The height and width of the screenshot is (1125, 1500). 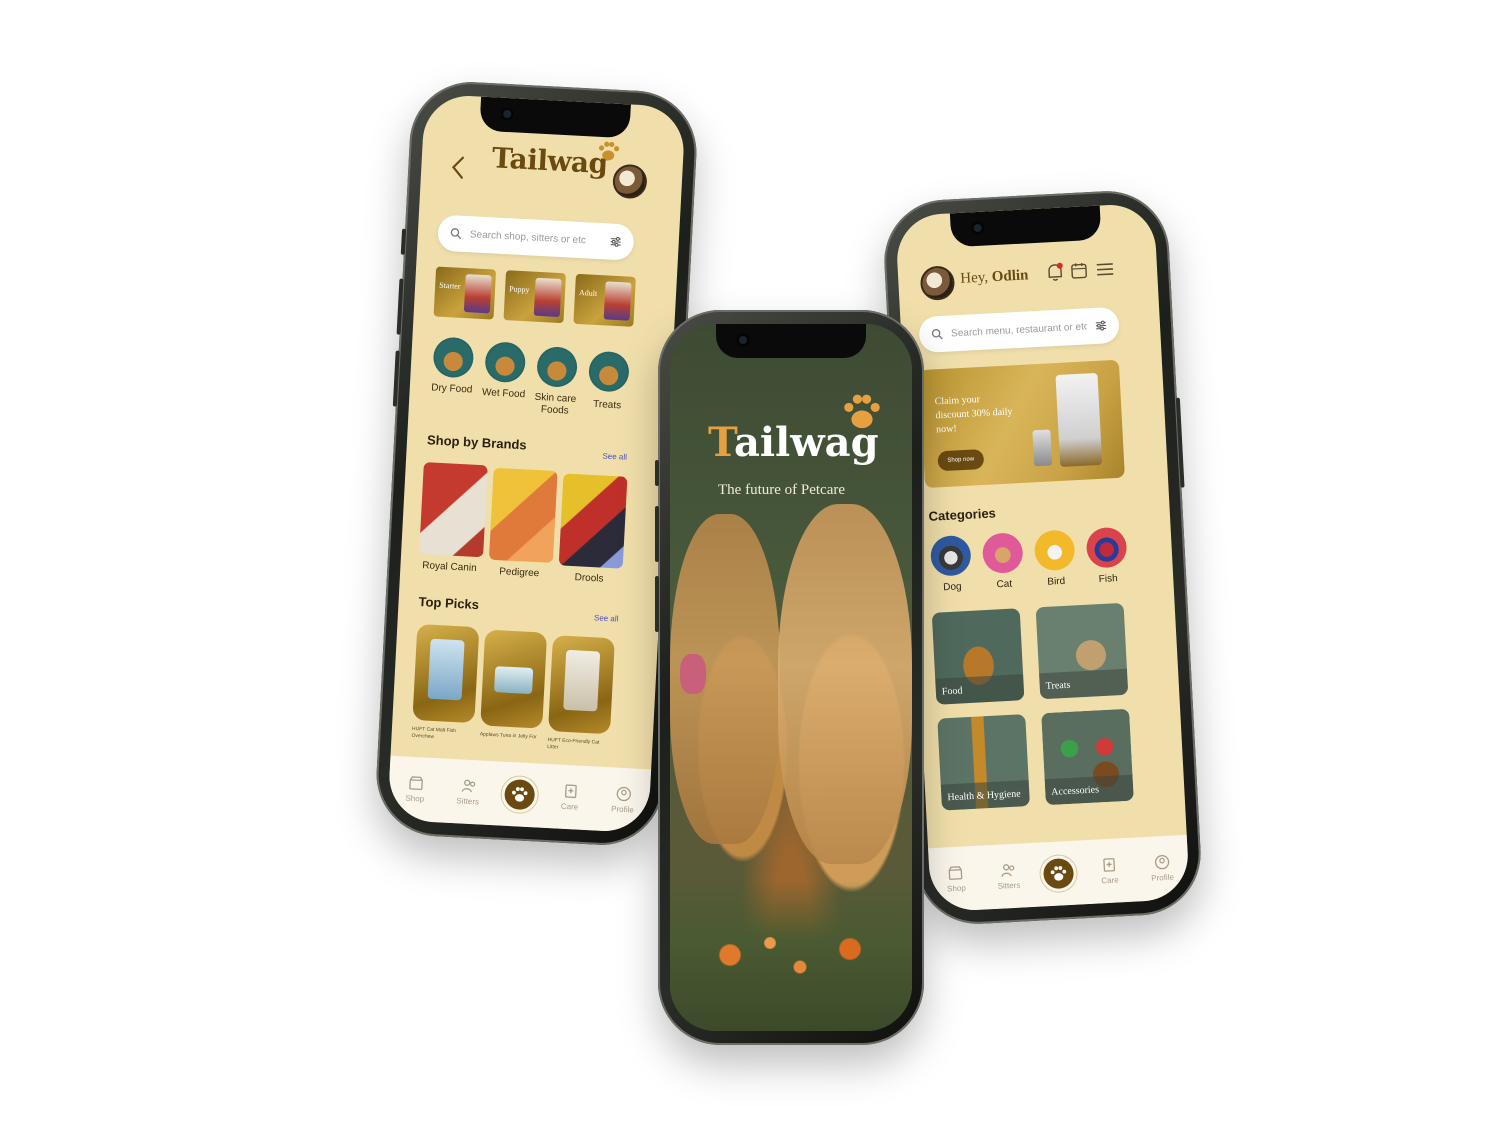 I want to click on pet-fish-image, so click(x=1106, y=547).